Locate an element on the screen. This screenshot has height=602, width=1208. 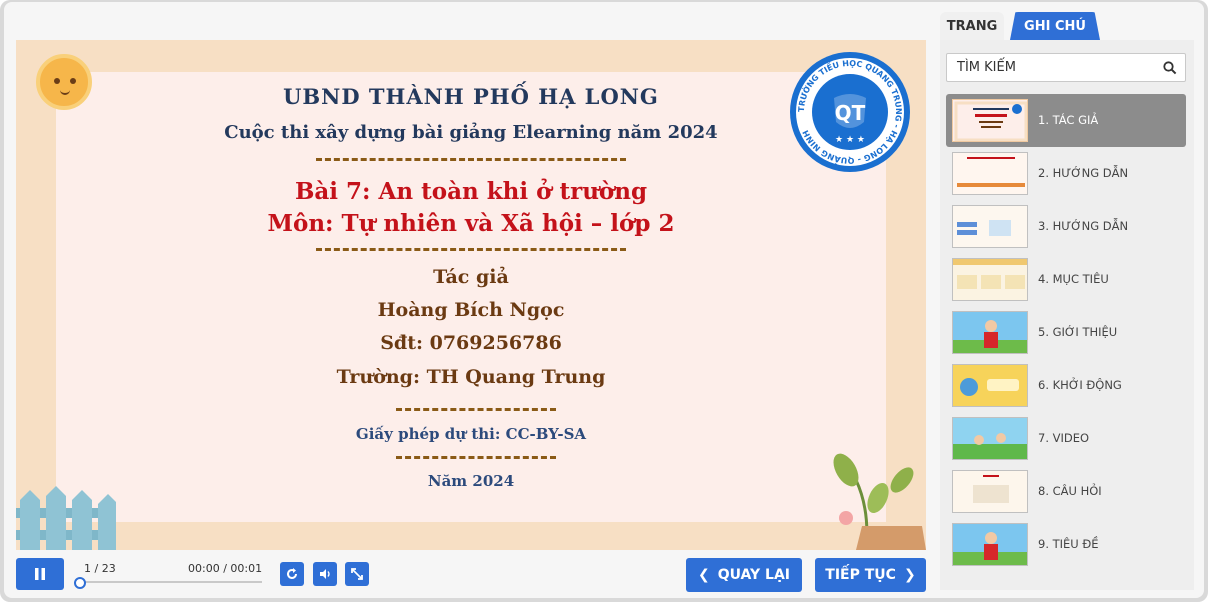
year-text: Năm 2024 is located at coordinates (471, 481).